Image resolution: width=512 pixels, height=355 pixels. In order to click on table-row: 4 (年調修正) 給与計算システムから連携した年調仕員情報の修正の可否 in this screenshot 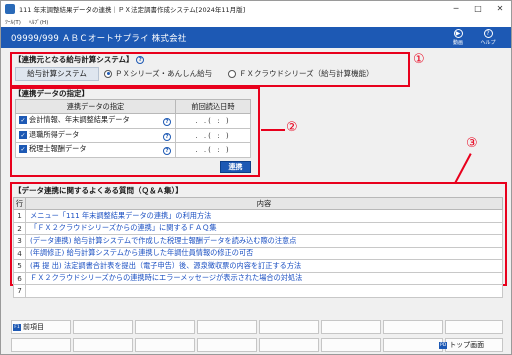, I will do `click(258, 253)`.